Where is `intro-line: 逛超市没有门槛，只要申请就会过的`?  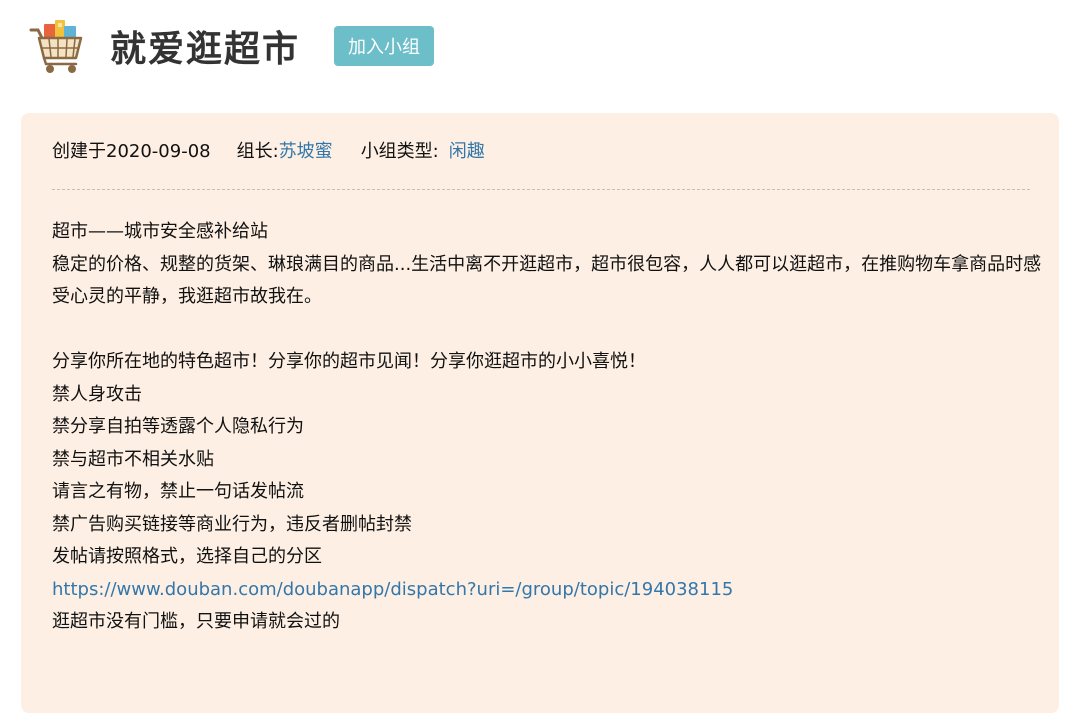
intro-line: 逛超市没有门槛，只要申请就会过的 is located at coordinates (196, 621).